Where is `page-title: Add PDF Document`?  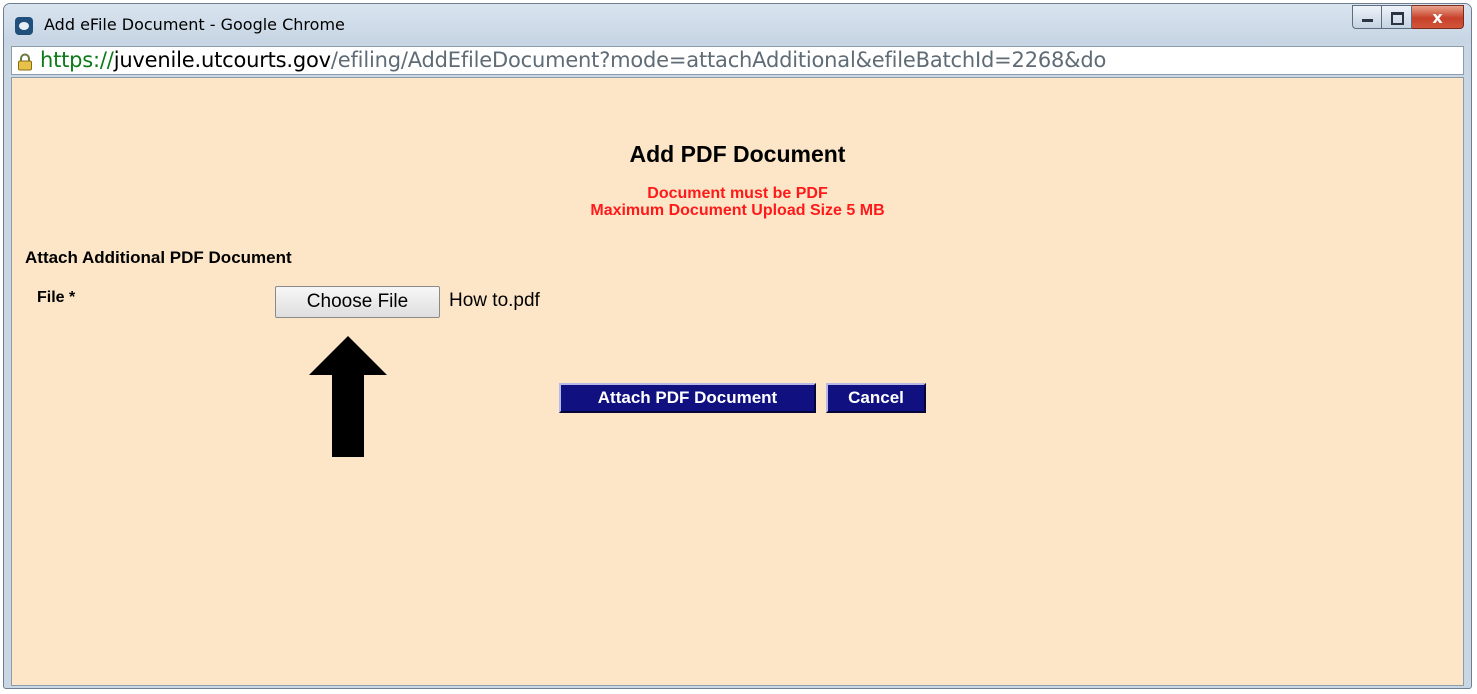
page-title: Add PDF Document is located at coordinates (737, 154).